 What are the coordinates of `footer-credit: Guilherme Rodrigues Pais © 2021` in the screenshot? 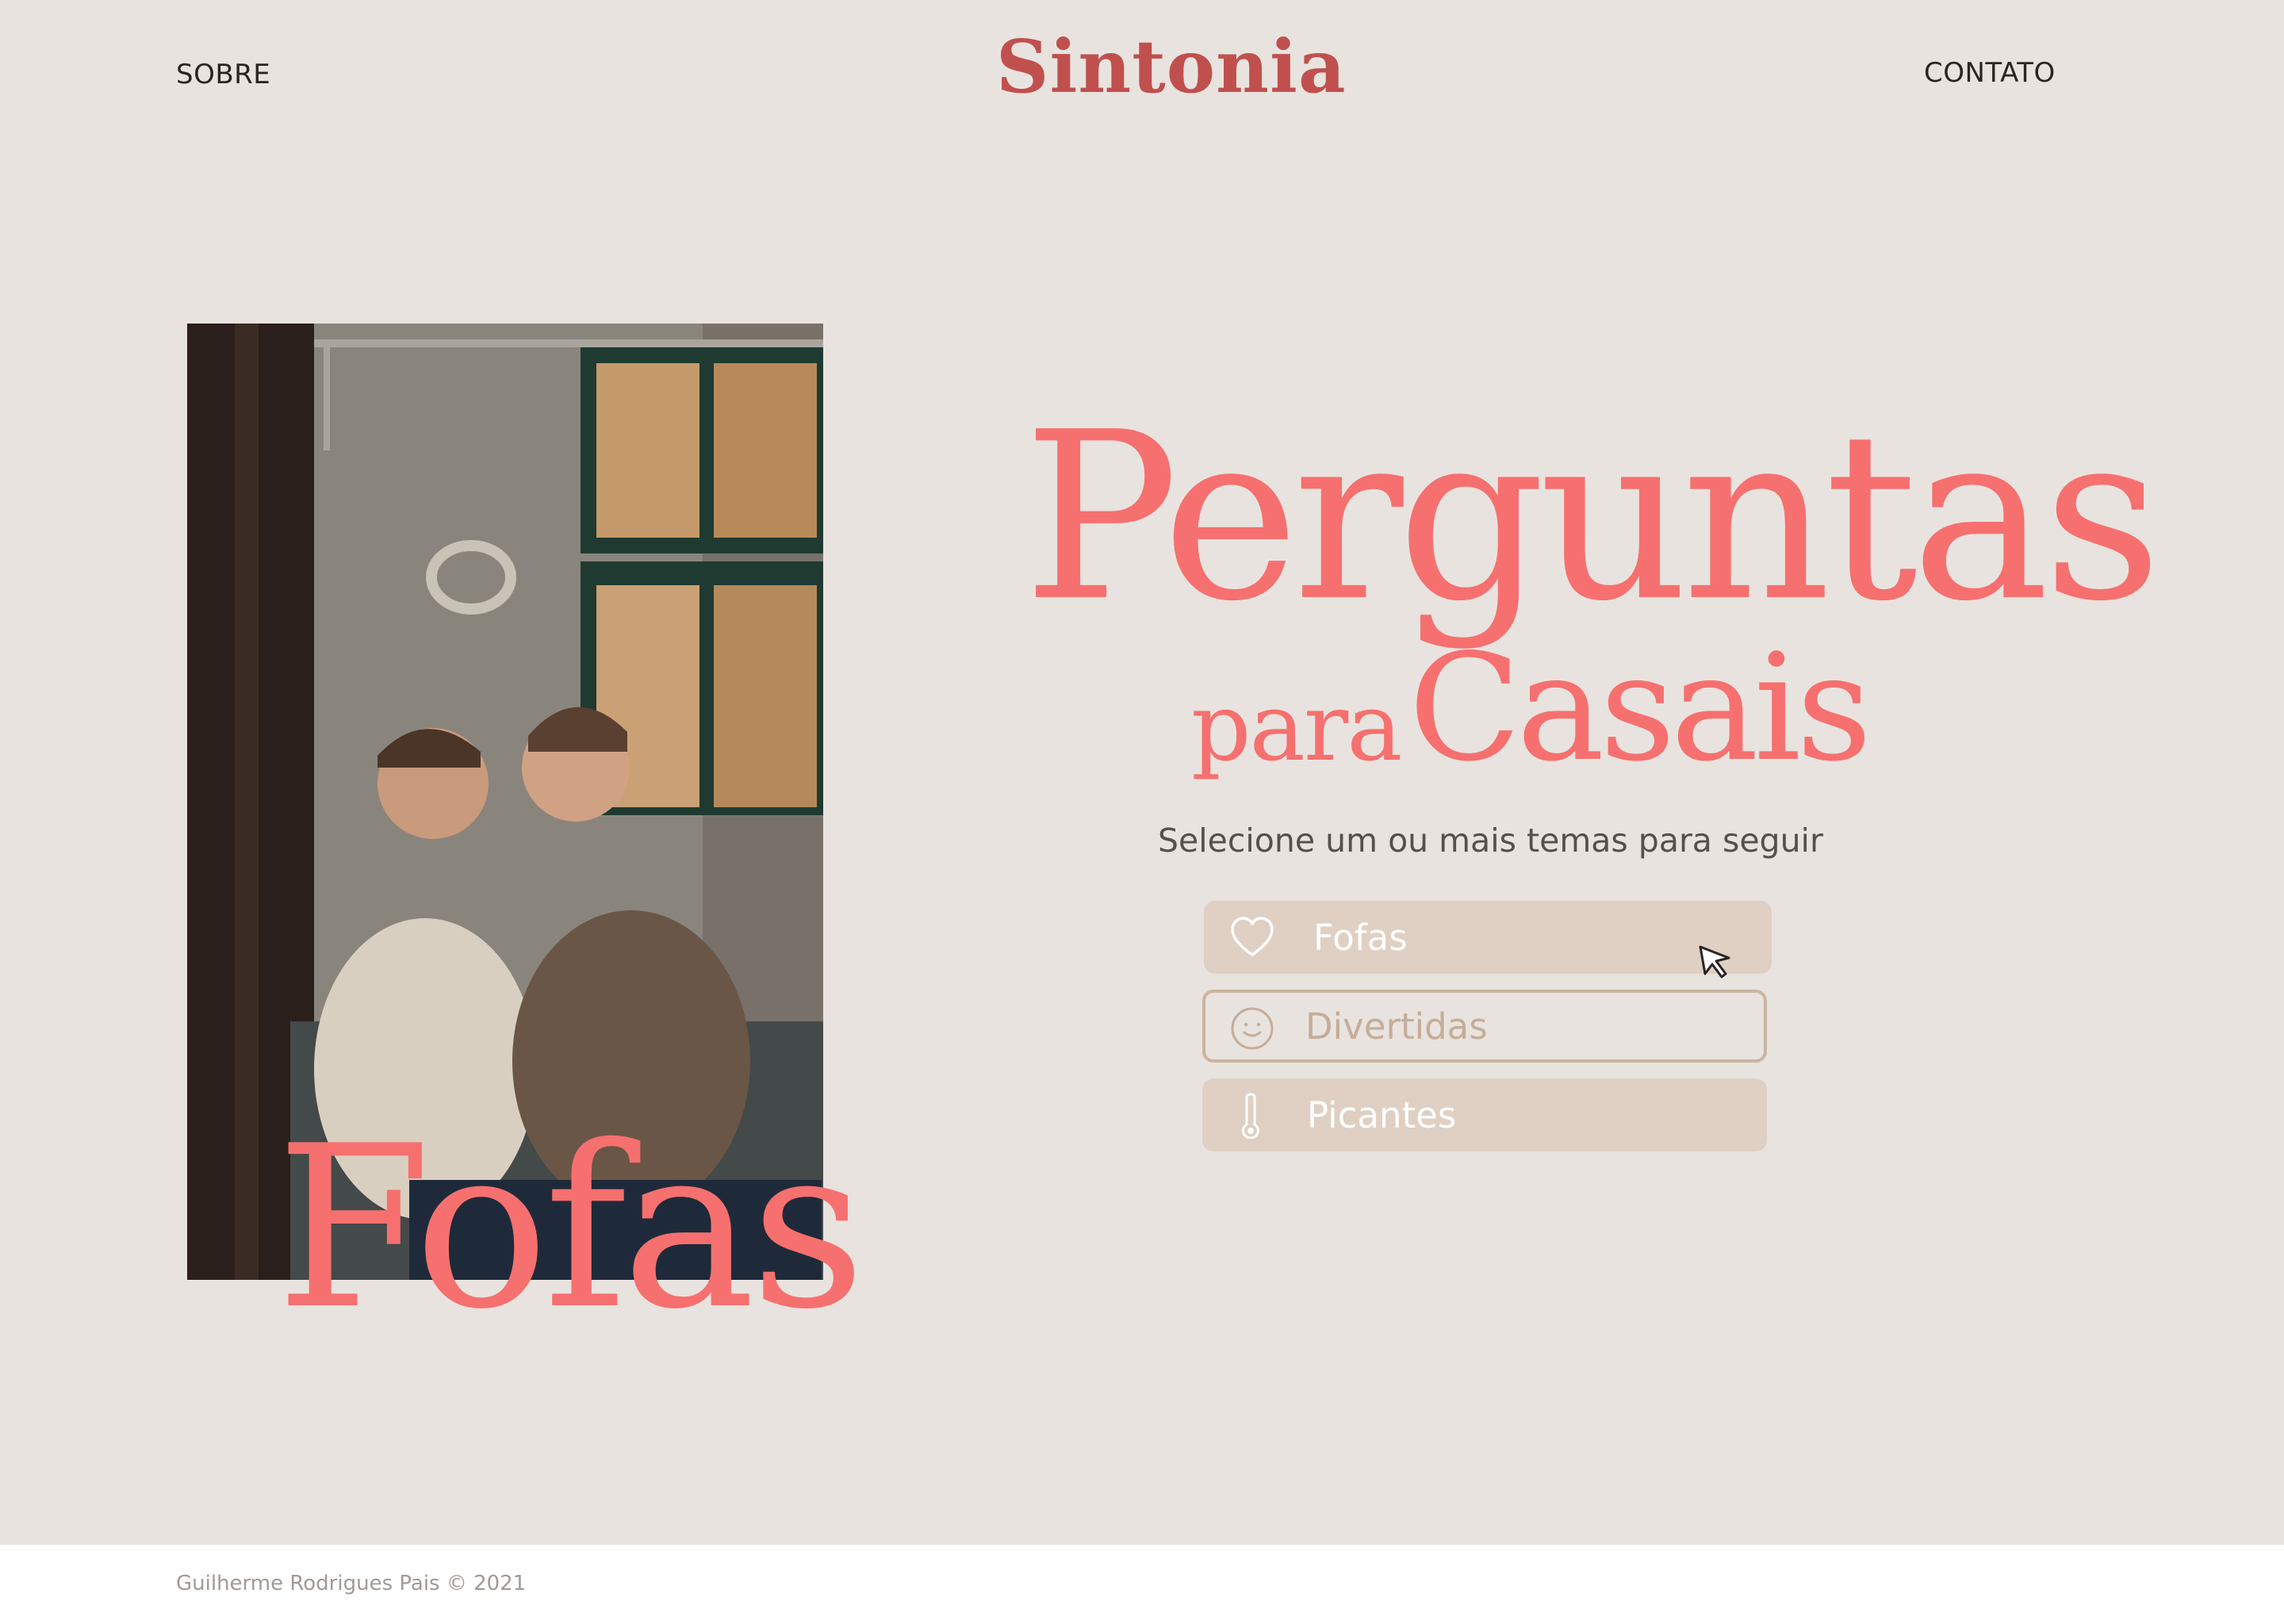 It's located at (351, 1583).